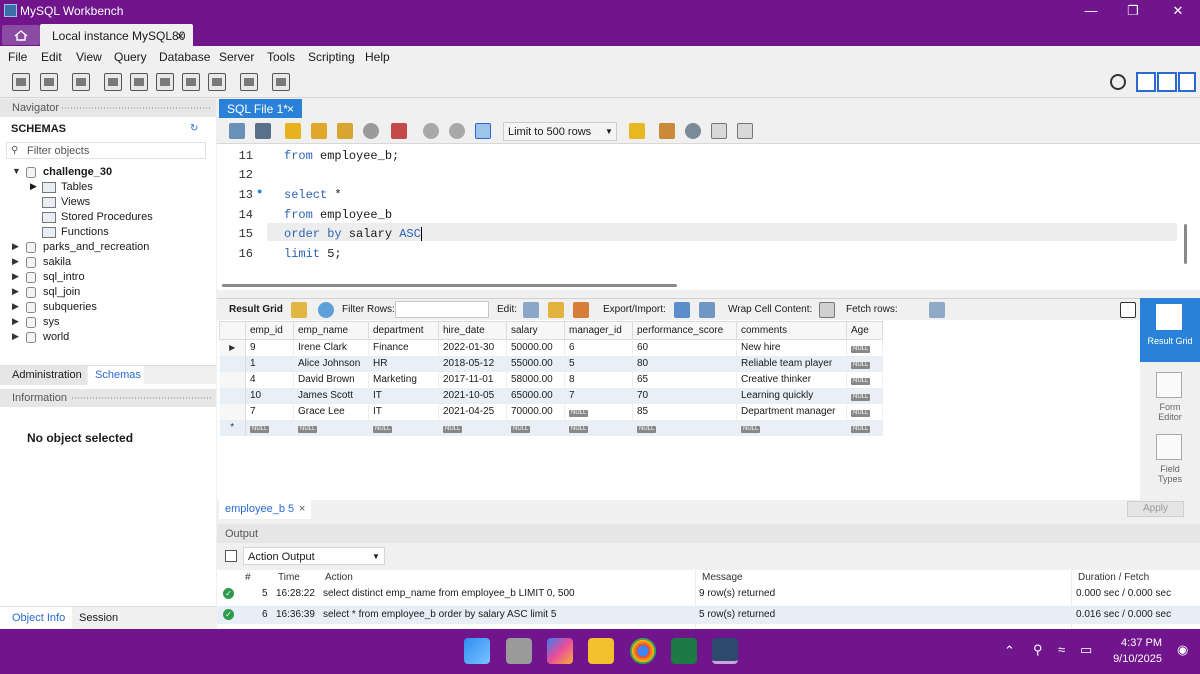 The height and width of the screenshot is (674, 1200). I want to click on minimize-icon: —, so click(1091, 11).